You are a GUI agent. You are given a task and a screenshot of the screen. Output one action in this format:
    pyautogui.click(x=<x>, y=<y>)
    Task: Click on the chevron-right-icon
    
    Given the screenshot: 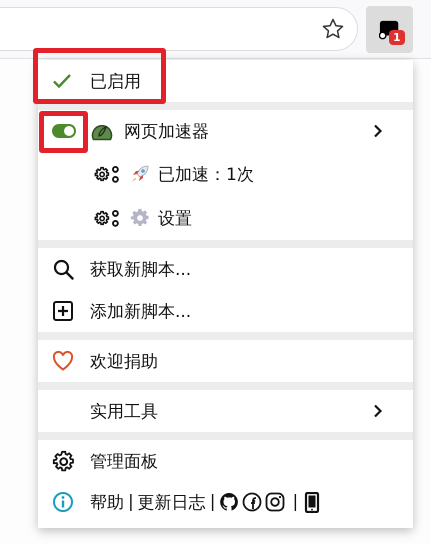 What is the action you would take?
    pyautogui.click(x=378, y=411)
    